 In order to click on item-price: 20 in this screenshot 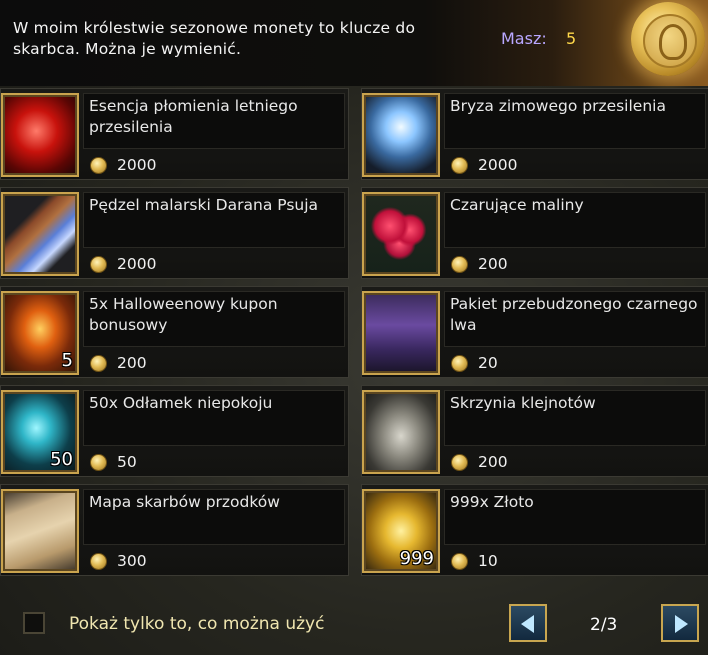, I will do `click(488, 363)`.